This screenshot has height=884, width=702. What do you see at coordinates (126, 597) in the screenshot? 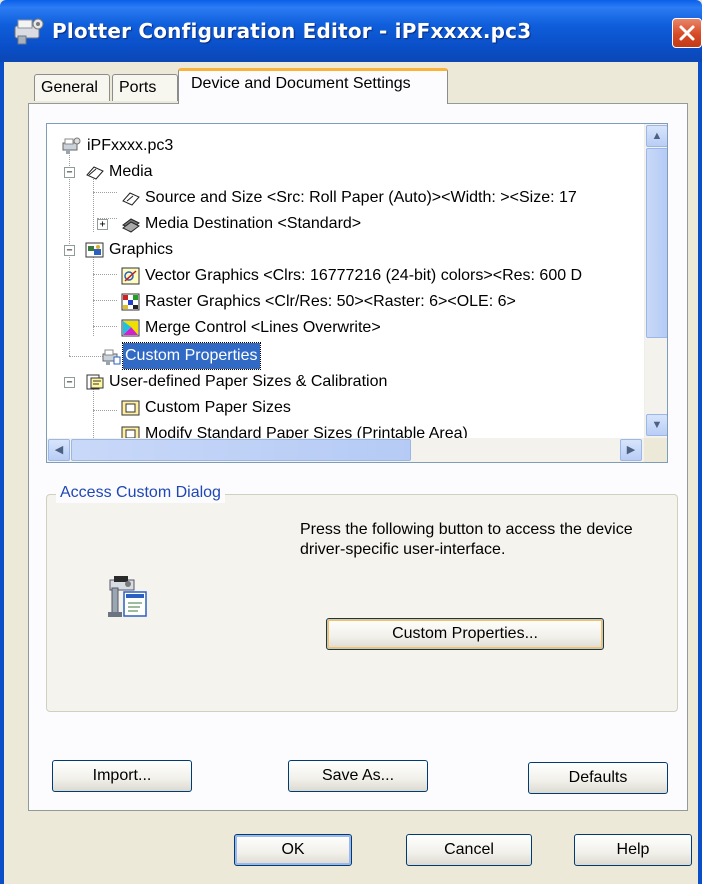
I see `printer-dialog-icon` at bounding box center [126, 597].